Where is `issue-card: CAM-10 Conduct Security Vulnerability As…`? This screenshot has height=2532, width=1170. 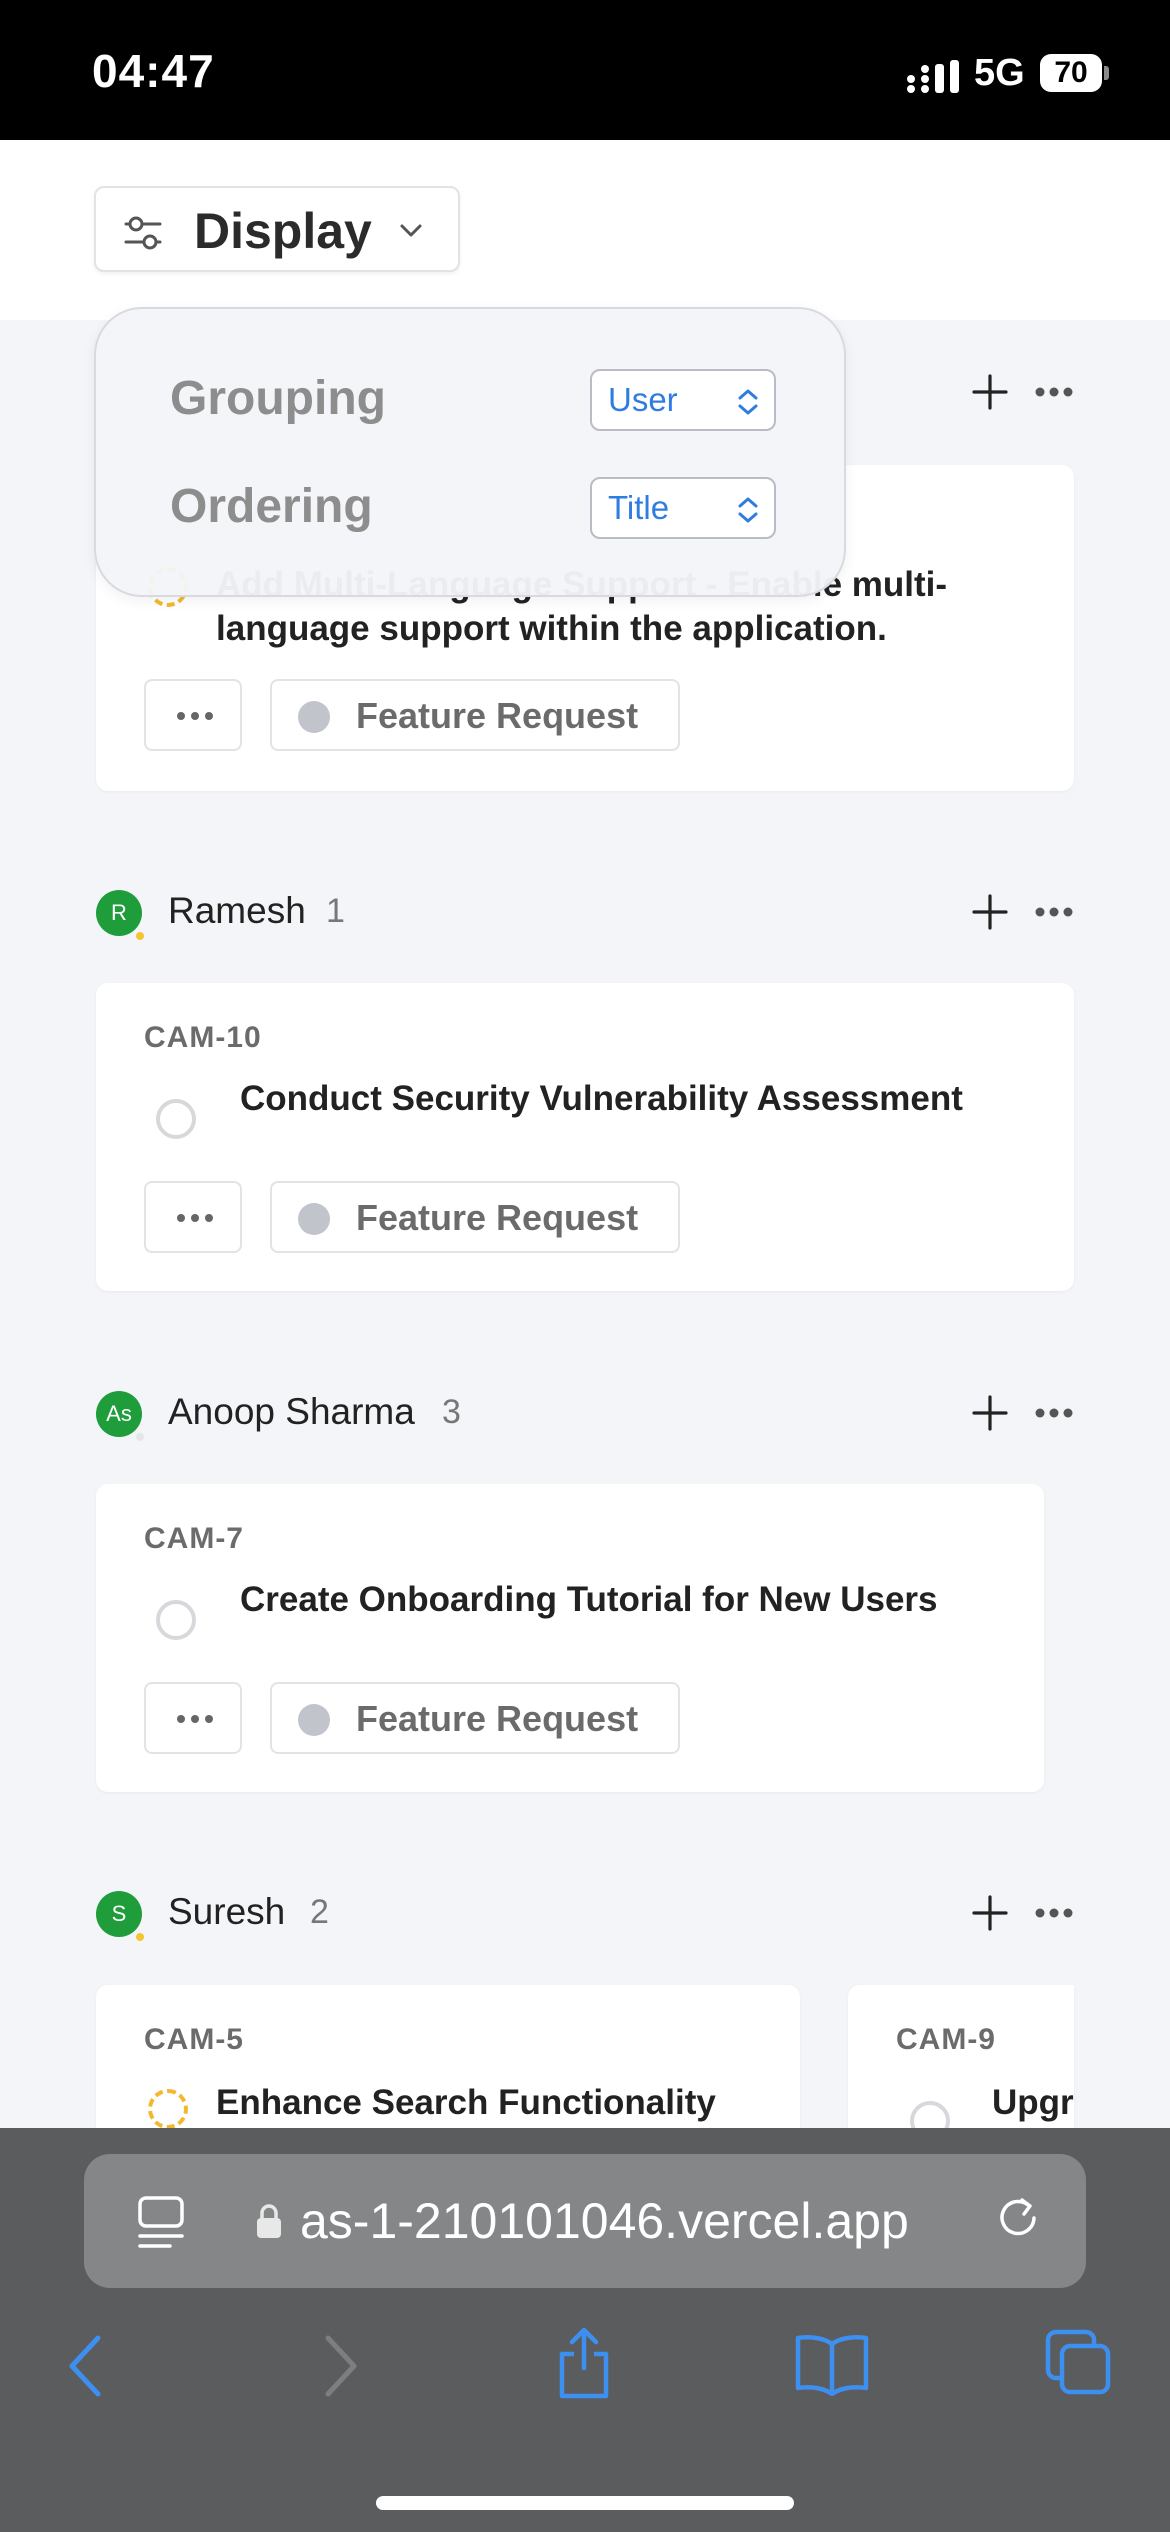
issue-card: CAM-10 Conduct Security Vulnerability As… is located at coordinates (585, 1137).